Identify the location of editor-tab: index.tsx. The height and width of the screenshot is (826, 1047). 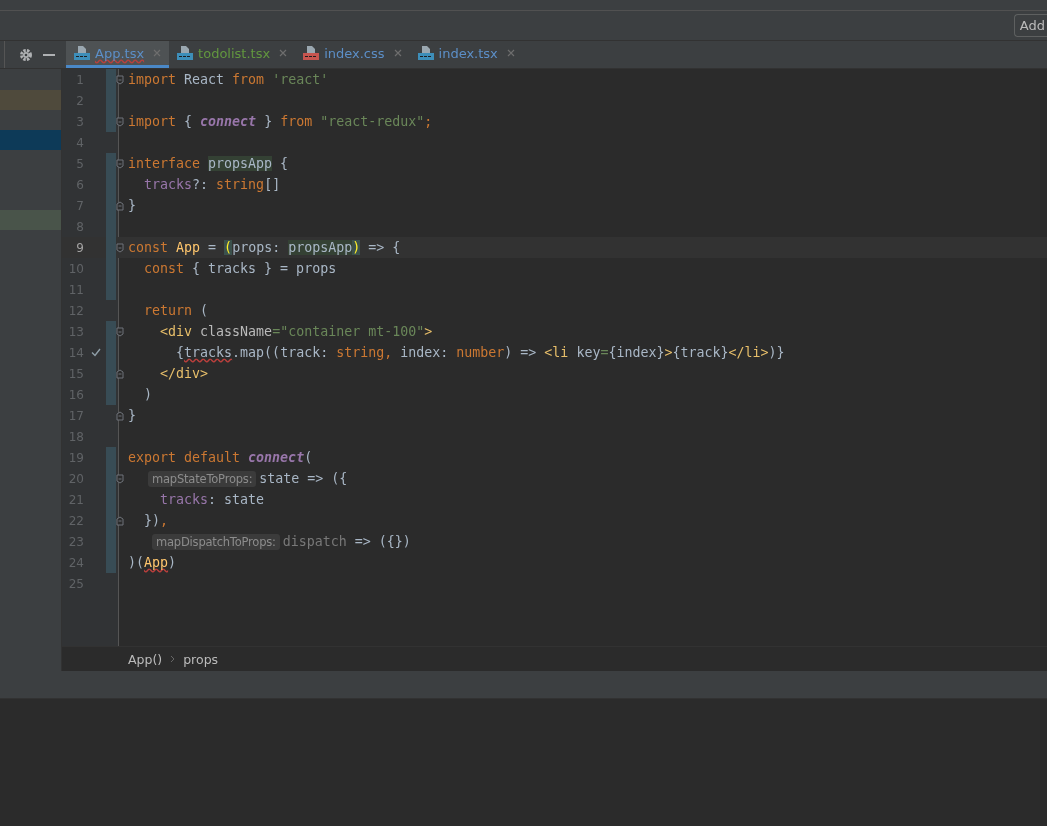
(466, 54).